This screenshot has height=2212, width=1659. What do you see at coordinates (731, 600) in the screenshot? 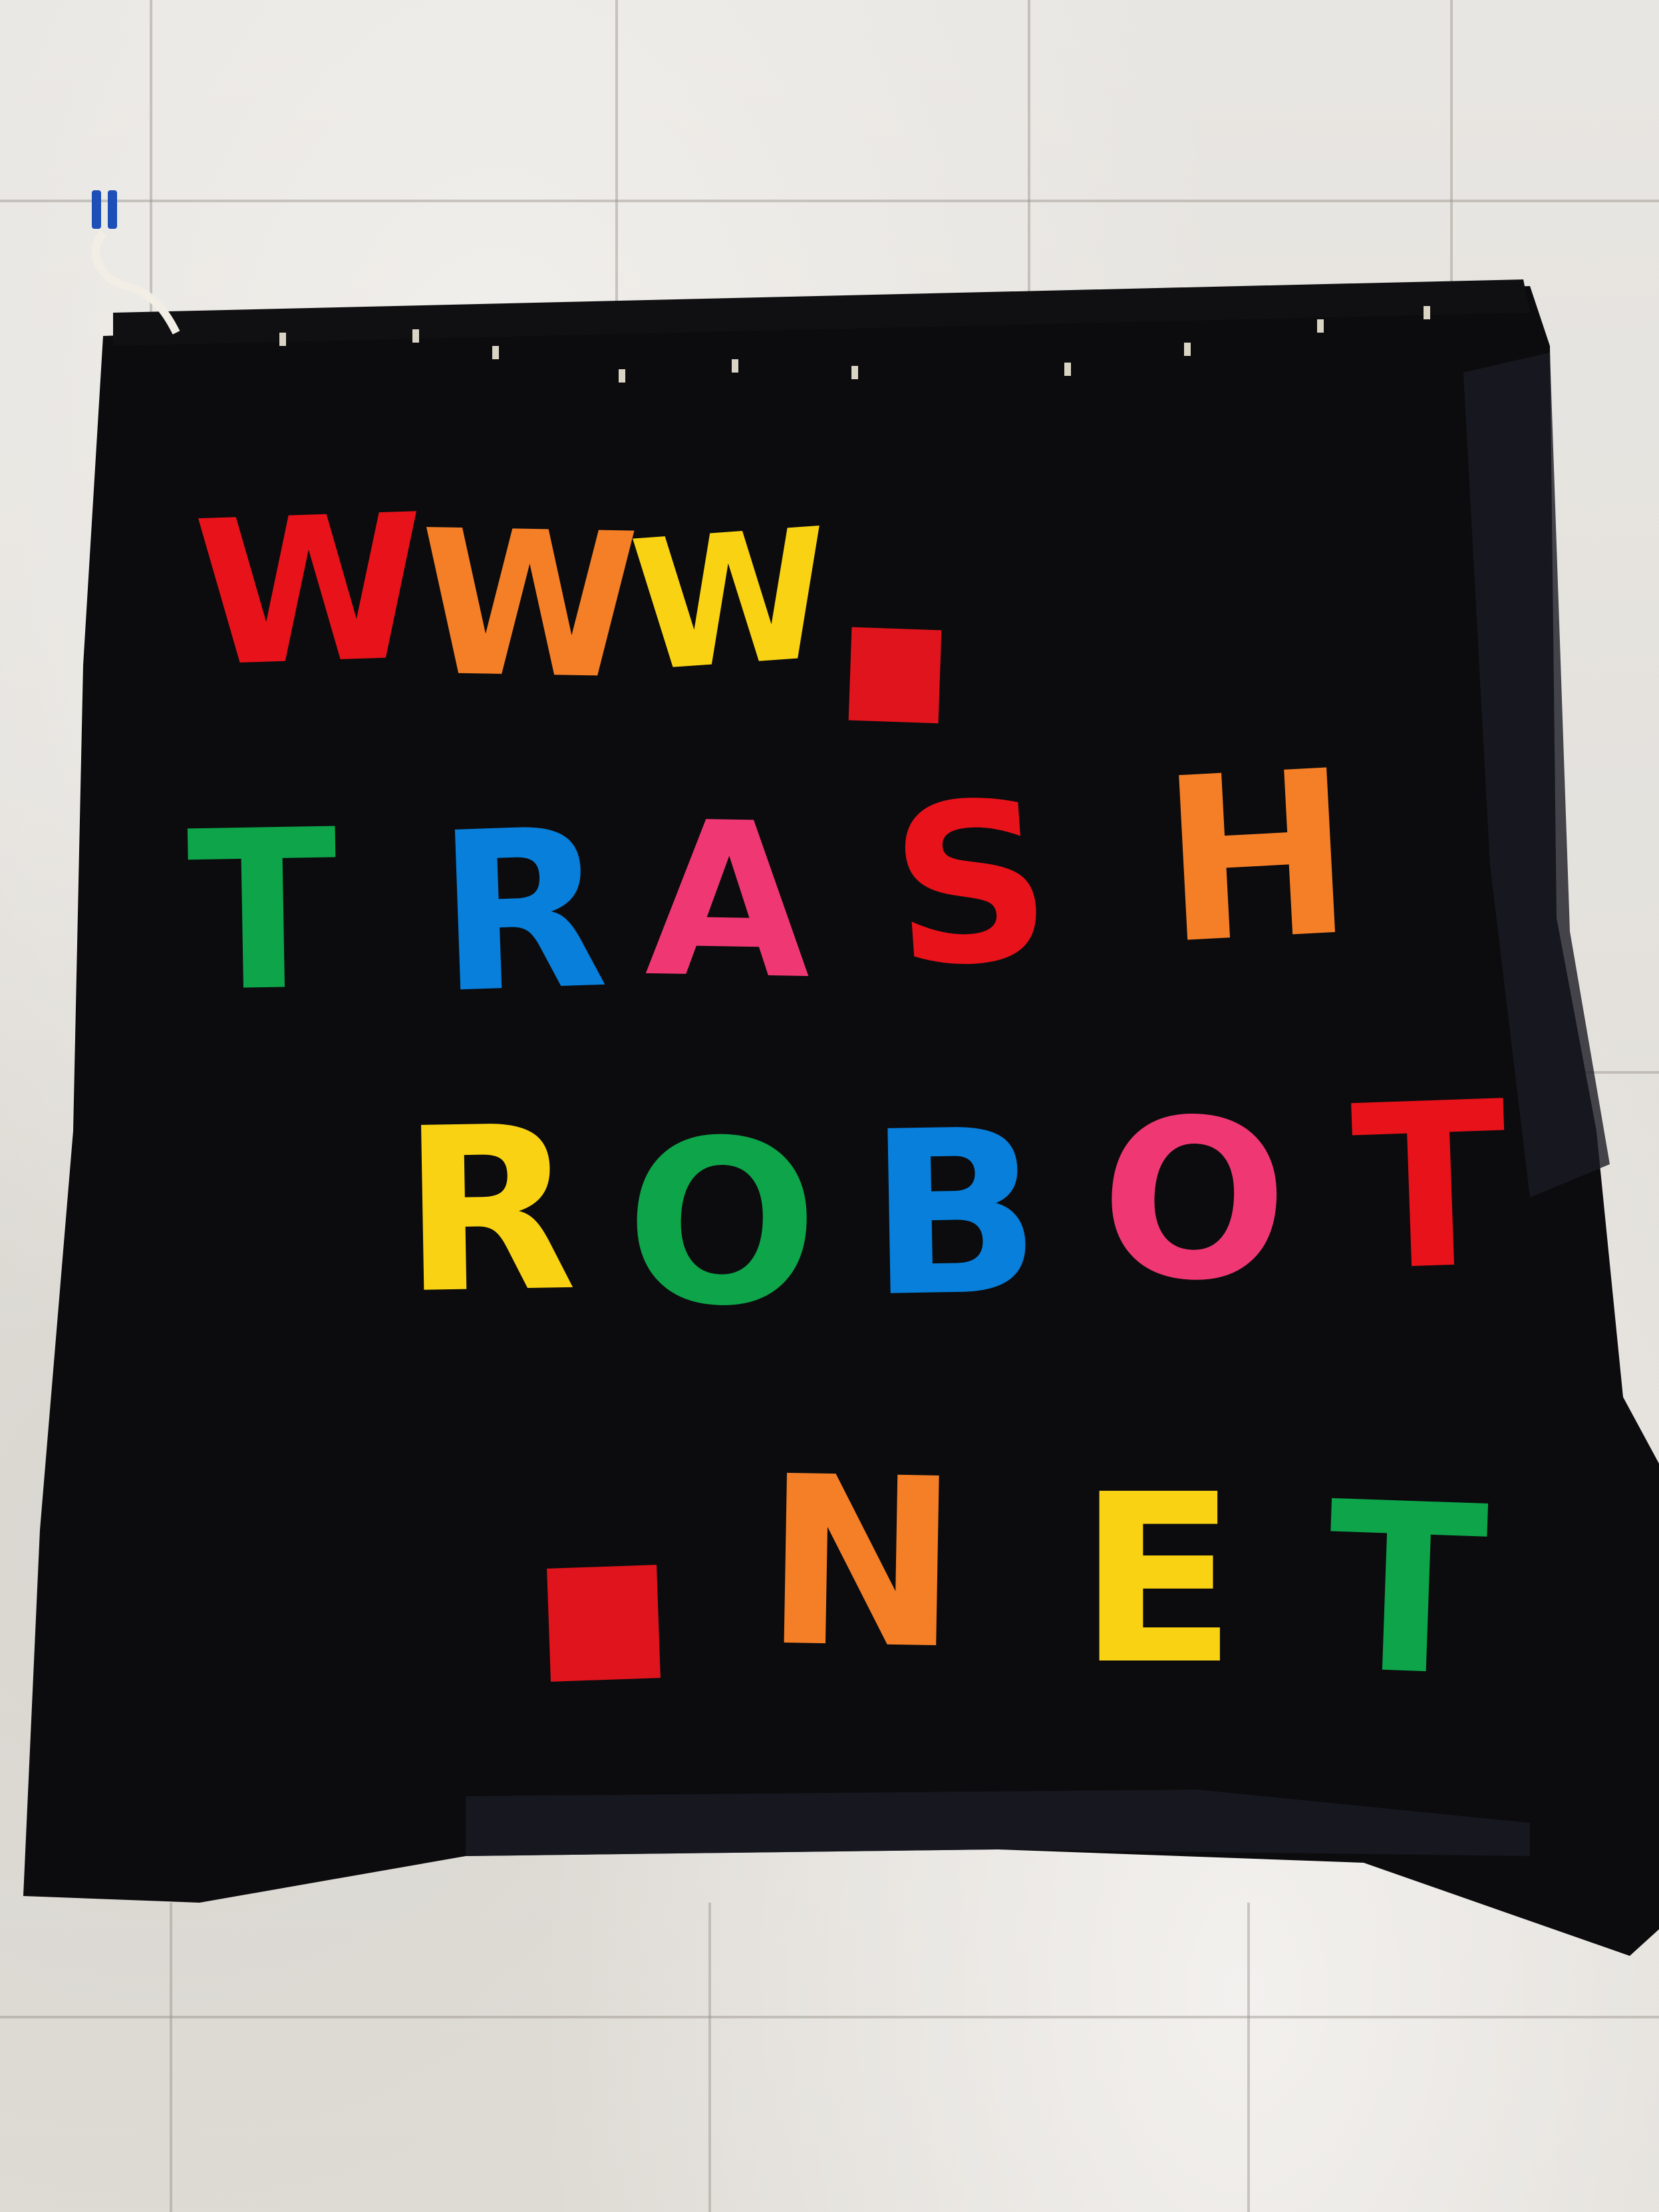
I see `letter-w-3: W` at bounding box center [731, 600].